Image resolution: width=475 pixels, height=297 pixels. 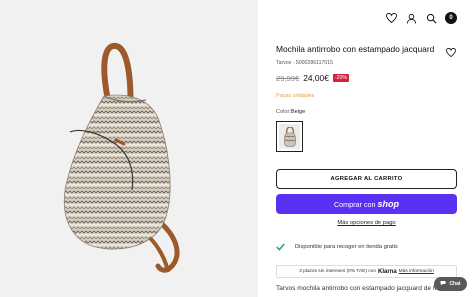 What do you see at coordinates (421, 18) in the screenshot?
I see `header-actions: 0` at bounding box center [421, 18].